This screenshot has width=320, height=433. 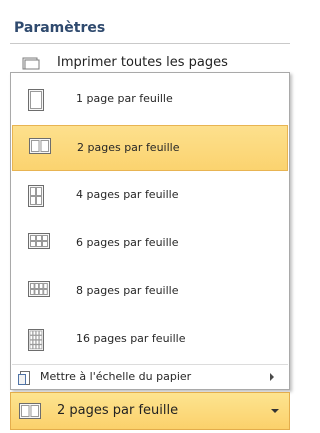 What do you see at coordinates (118, 410) in the screenshot?
I see `combo-selected-label: 2 pages par feuille` at bounding box center [118, 410].